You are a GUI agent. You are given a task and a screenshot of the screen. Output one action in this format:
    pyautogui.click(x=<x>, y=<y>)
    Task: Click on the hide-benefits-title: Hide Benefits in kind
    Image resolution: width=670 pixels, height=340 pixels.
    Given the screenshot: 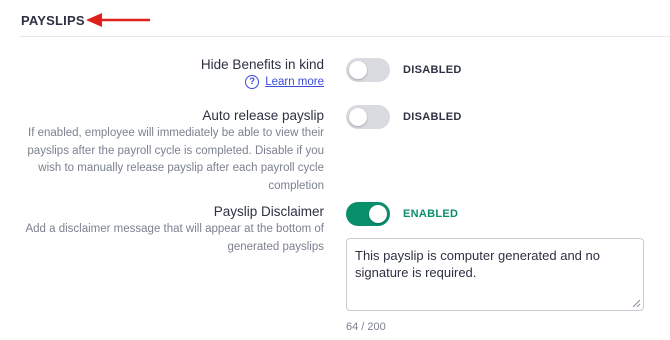 What is the action you would take?
    pyautogui.click(x=262, y=64)
    